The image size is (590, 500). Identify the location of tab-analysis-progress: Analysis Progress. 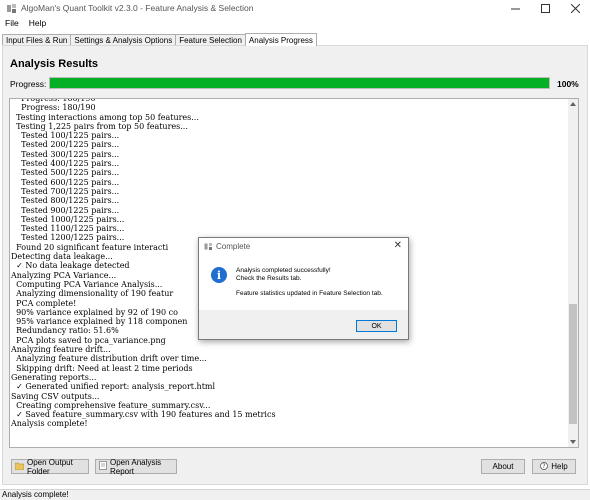
(280, 39).